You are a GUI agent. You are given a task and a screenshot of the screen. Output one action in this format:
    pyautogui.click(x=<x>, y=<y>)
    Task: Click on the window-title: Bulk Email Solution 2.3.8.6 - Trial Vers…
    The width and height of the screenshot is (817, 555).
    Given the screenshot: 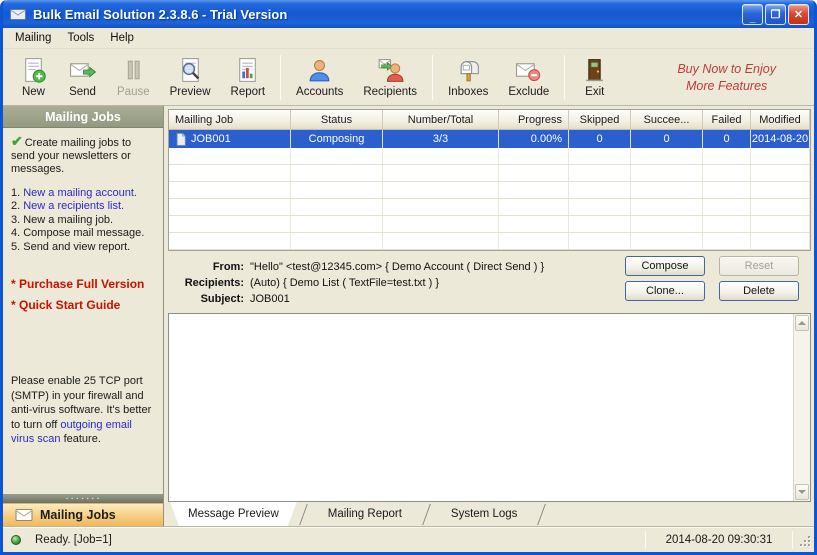 What is the action you would take?
    pyautogui.click(x=160, y=14)
    